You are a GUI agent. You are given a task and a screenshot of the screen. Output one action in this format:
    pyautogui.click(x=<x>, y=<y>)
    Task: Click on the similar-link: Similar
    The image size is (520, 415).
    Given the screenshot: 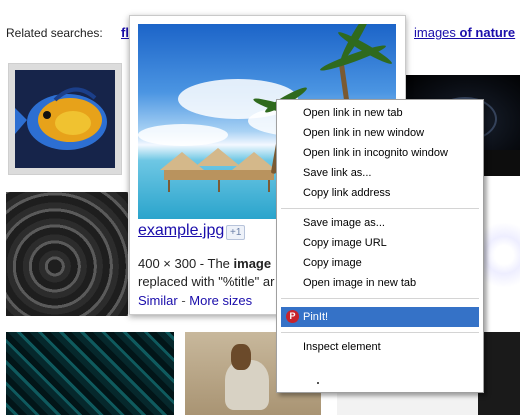 What is the action you would take?
    pyautogui.click(x=158, y=300)
    